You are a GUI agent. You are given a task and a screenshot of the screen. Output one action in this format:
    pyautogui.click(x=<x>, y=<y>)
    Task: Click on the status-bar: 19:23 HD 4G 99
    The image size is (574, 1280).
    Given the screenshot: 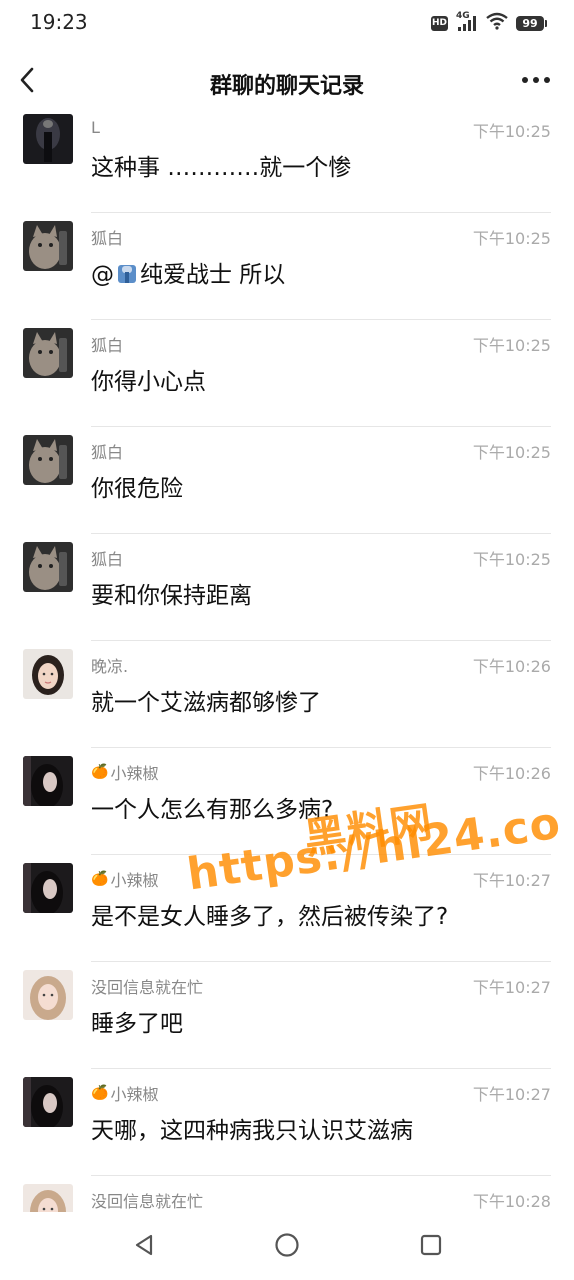 What is the action you would take?
    pyautogui.click(x=287, y=22)
    